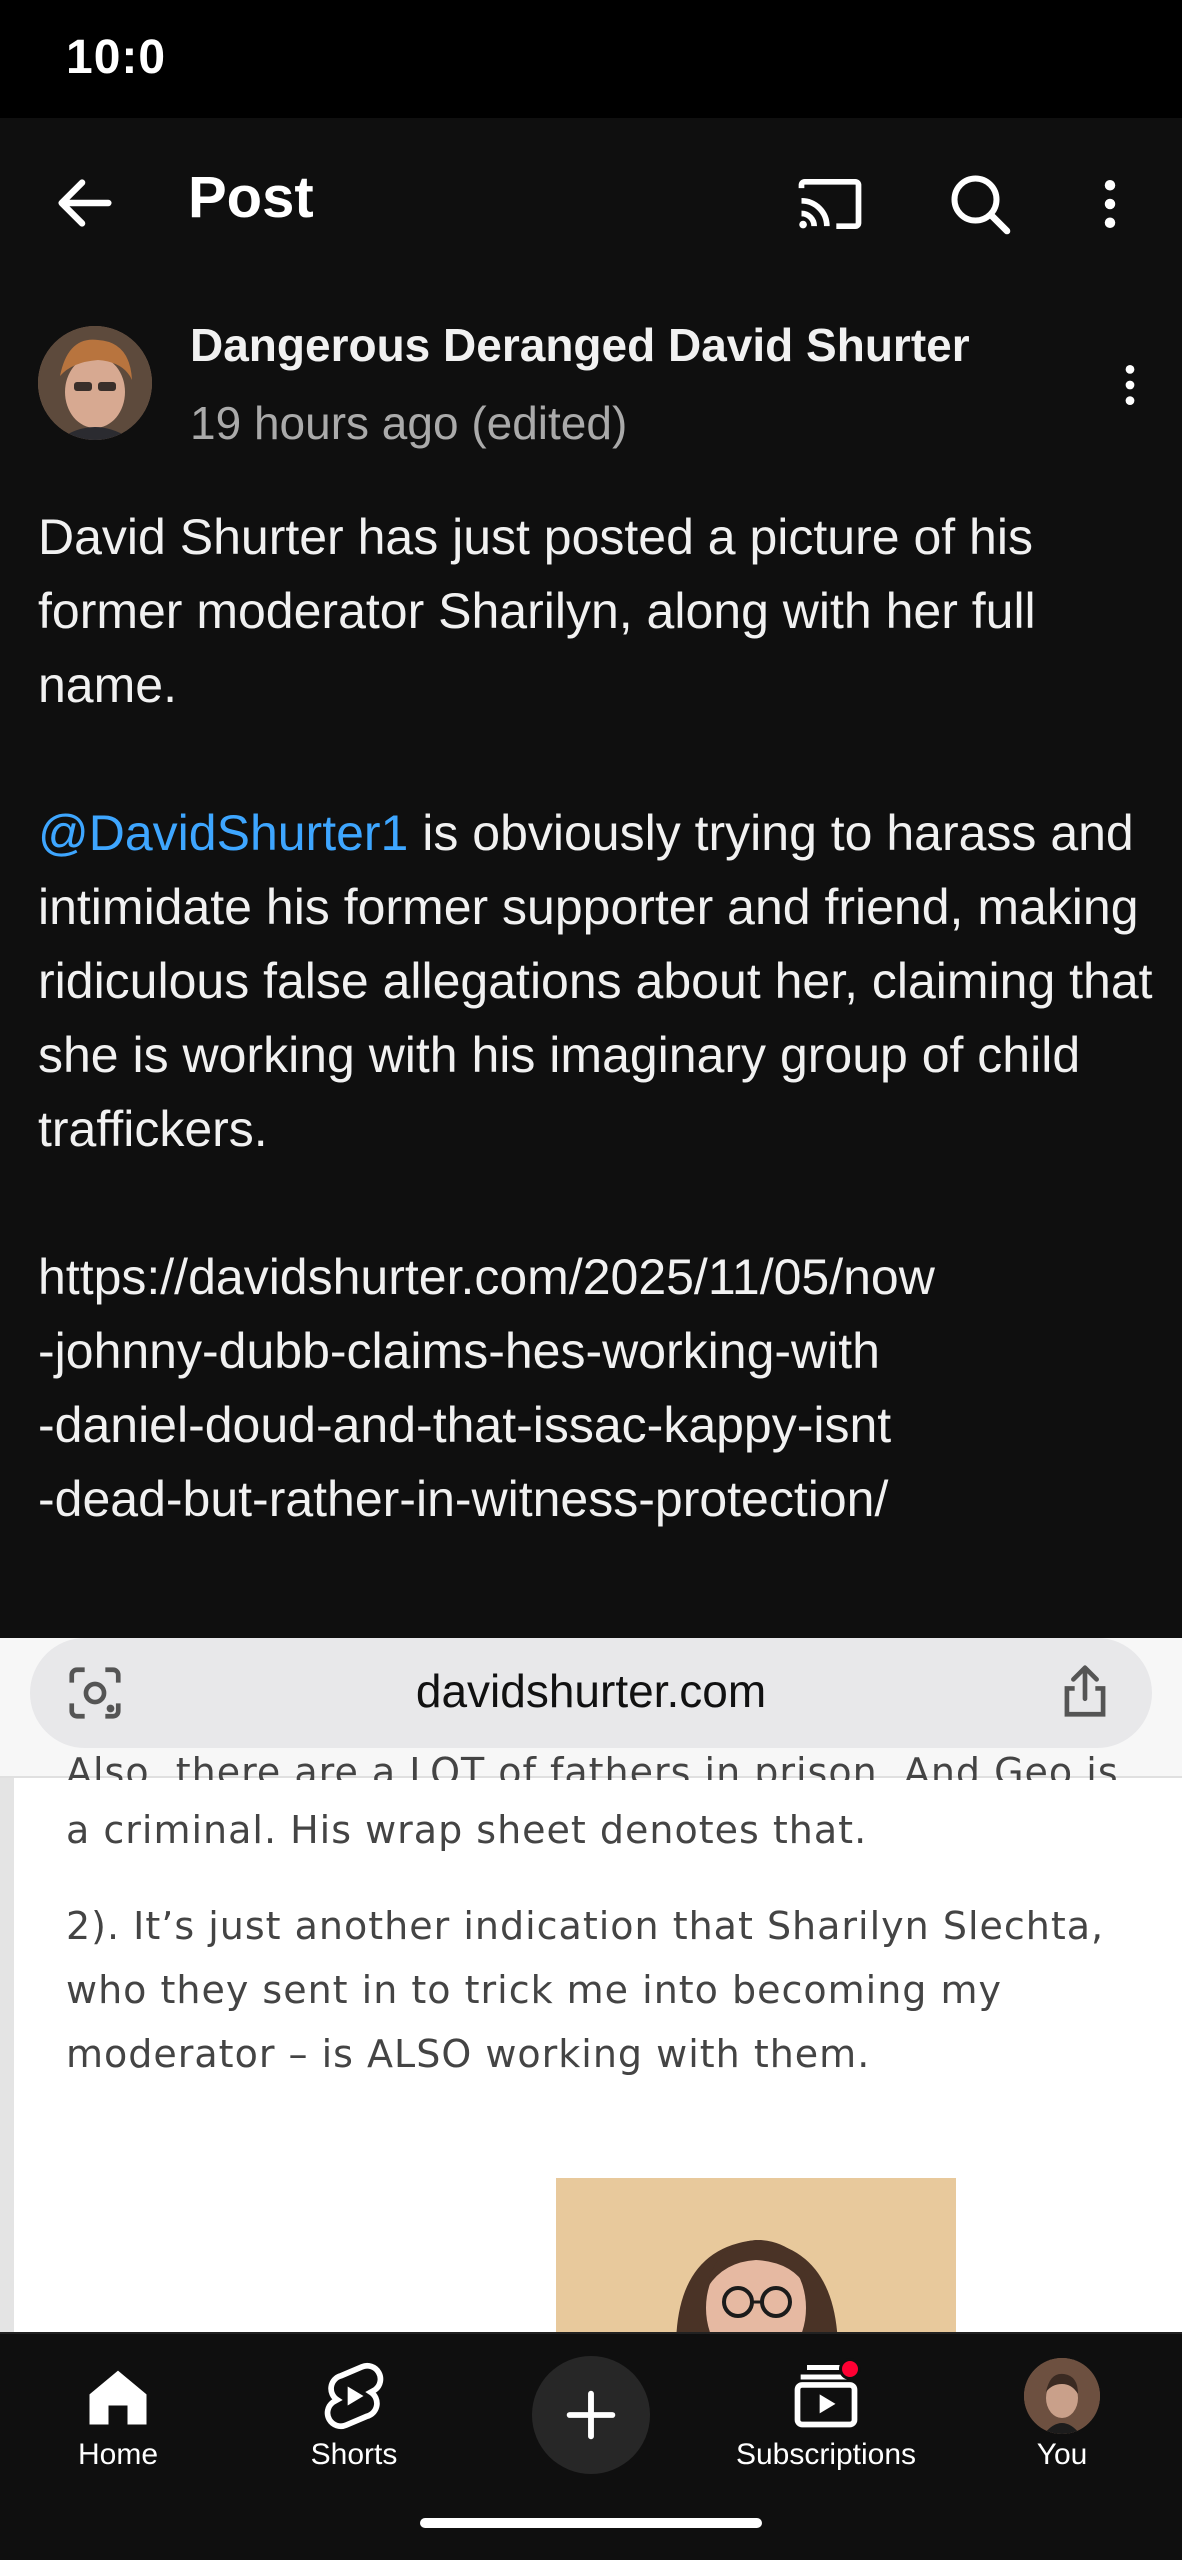 The width and height of the screenshot is (1182, 2560). What do you see at coordinates (826, 2423) in the screenshot?
I see `nav-subscriptions: Subscriptions` at bounding box center [826, 2423].